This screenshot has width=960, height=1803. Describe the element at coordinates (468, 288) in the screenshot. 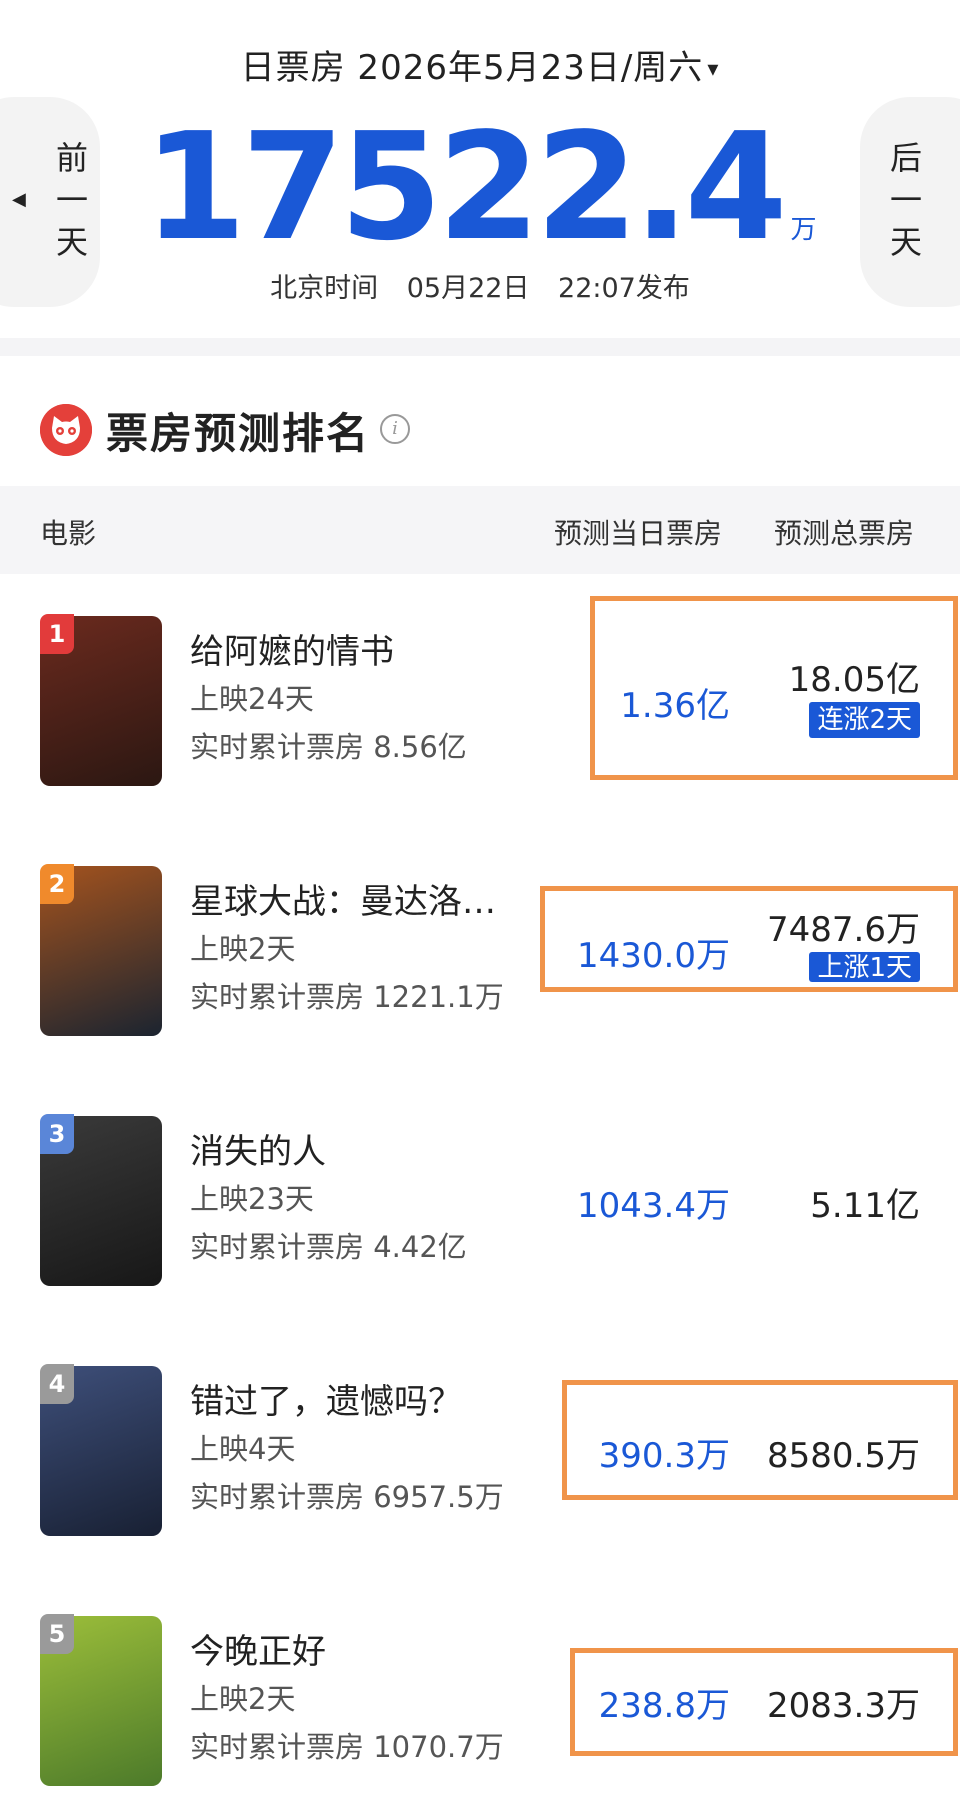

I see `publish-date: 05月22日` at that location.